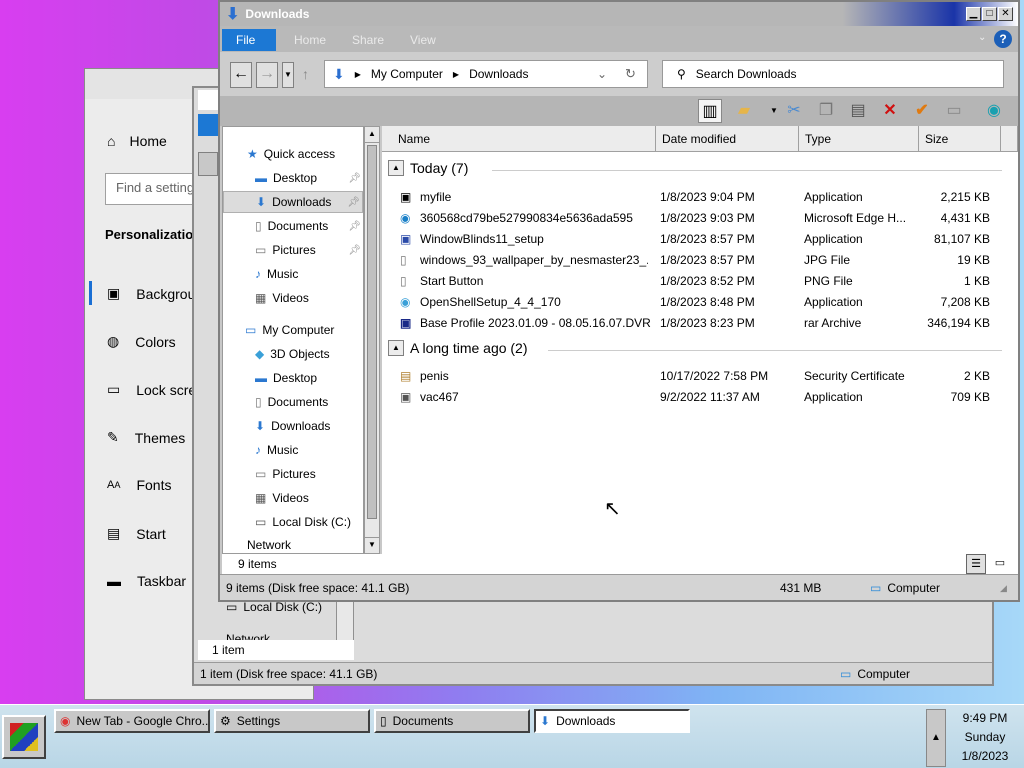 The height and width of the screenshot is (768, 1024). Describe the element at coordinates (293, 450) in the screenshot. I see `nav-music: ♪ Music` at that location.